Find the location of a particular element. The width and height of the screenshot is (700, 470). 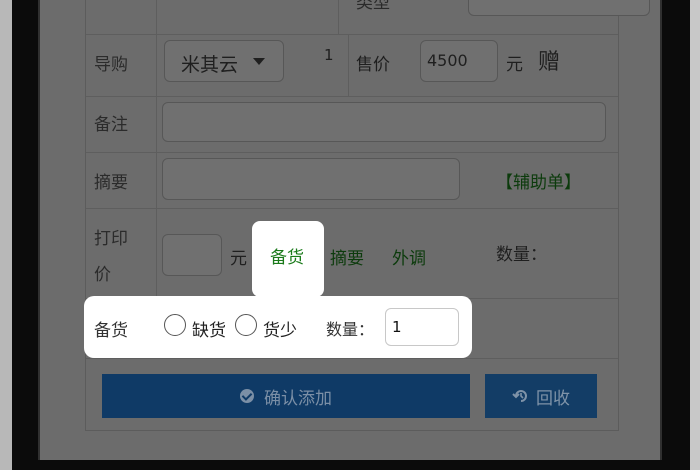

note-input is located at coordinates (384, 122).